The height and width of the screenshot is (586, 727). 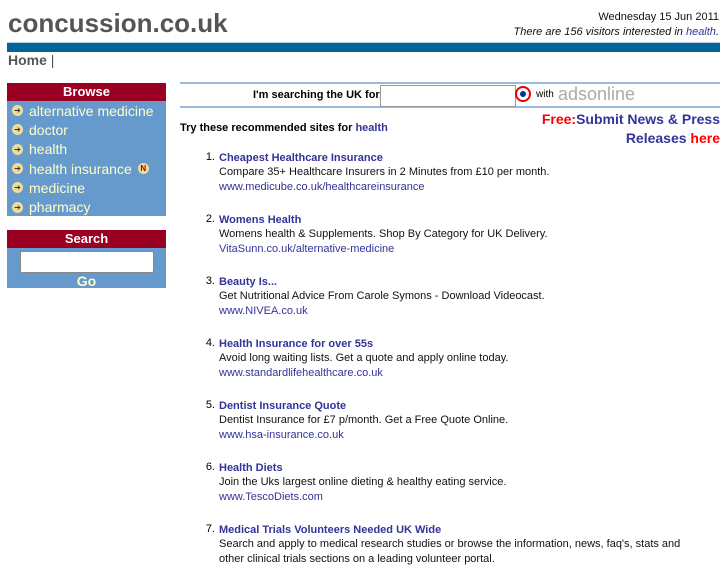 I want to click on promo-line1: Submit News & Press, so click(x=648, y=119).